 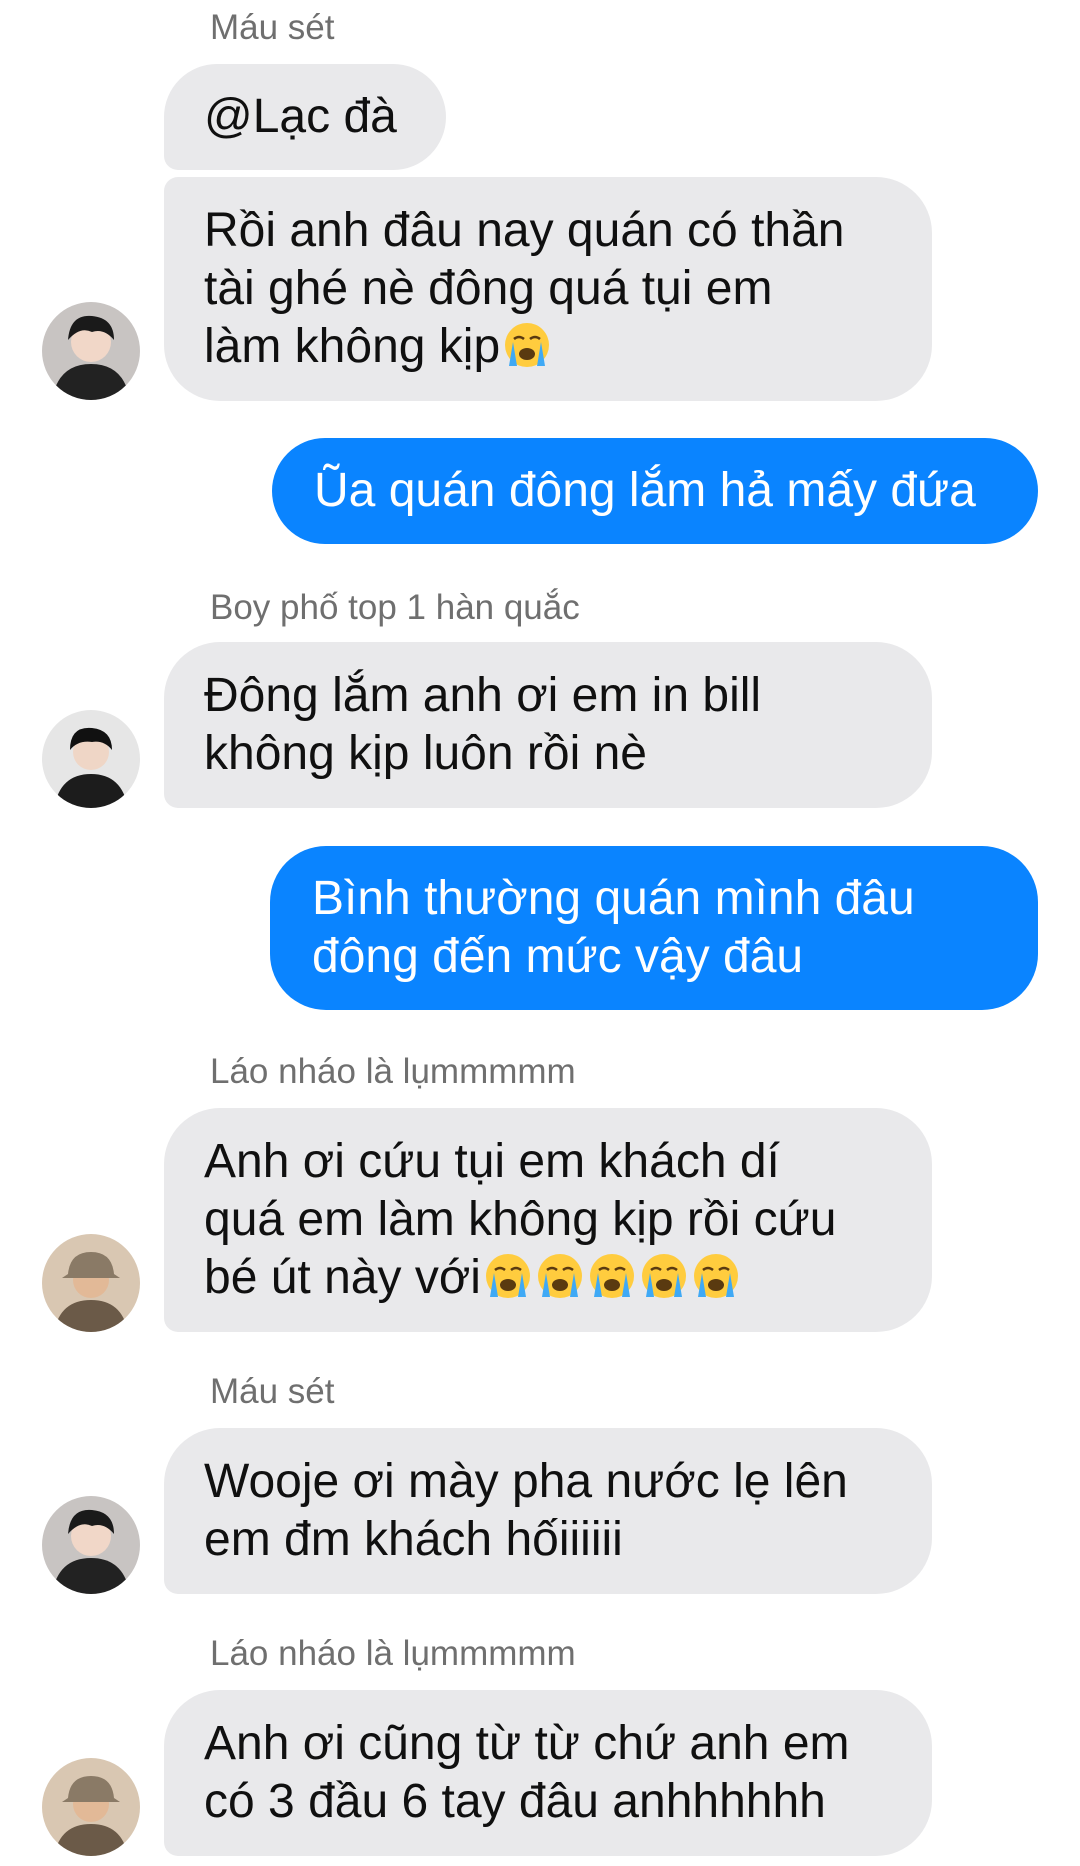 I want to click on message-text-line: quá em làm không kịp rồi cứu, so click(x=520, y=1219).